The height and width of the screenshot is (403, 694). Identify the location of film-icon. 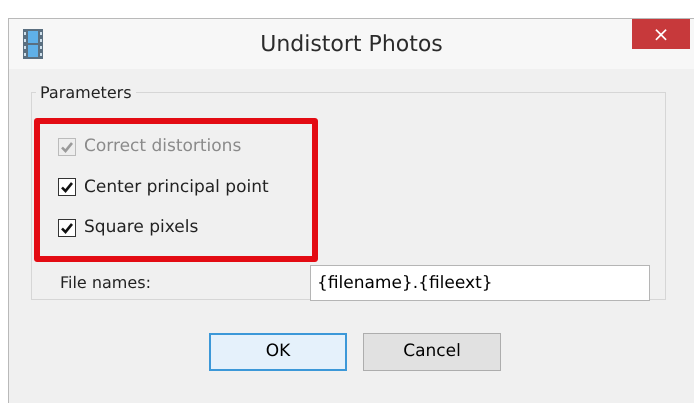
(33, 44).